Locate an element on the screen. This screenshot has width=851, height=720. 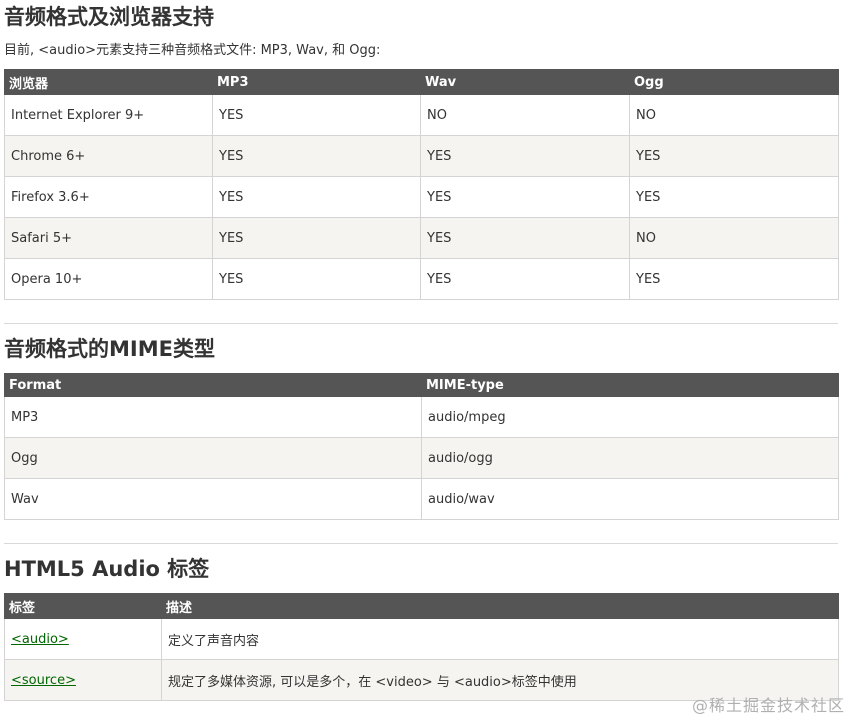
table-row: Firefox 3.6+ YES YES YES is located at coordinates (421, 197).